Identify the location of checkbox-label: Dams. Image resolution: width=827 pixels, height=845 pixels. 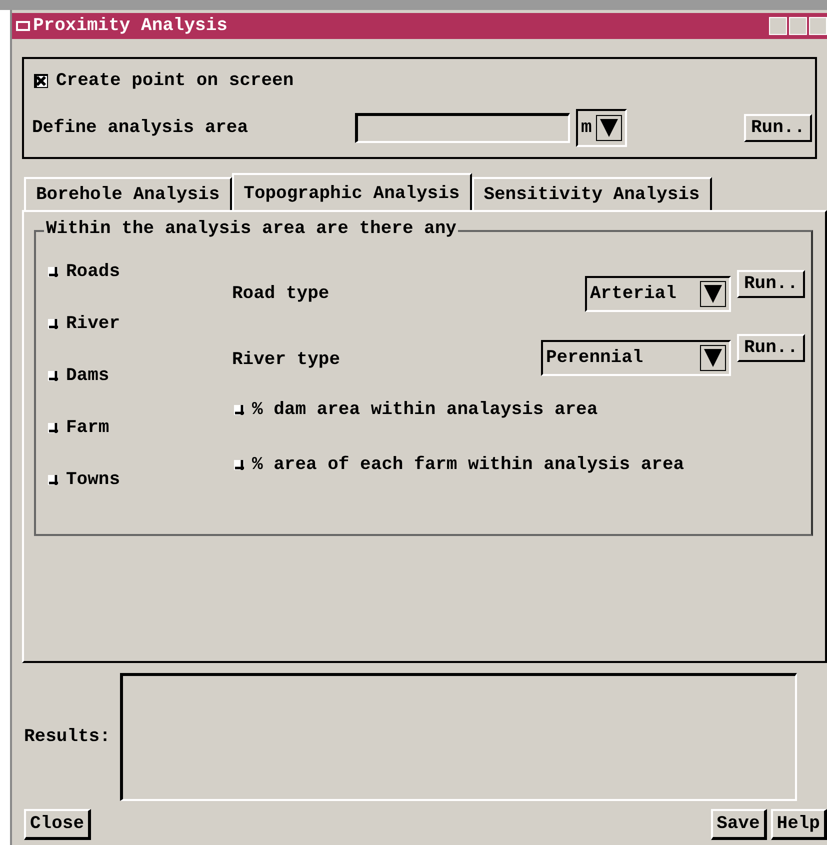
(88, 376).